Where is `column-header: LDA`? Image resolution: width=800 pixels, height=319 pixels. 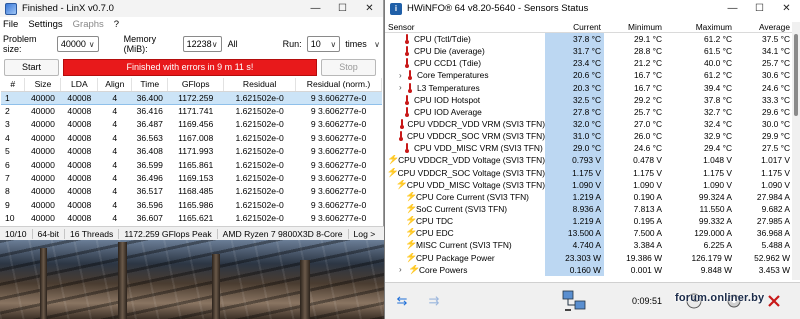
column-header: LDA is located at coordinates (79, 85).